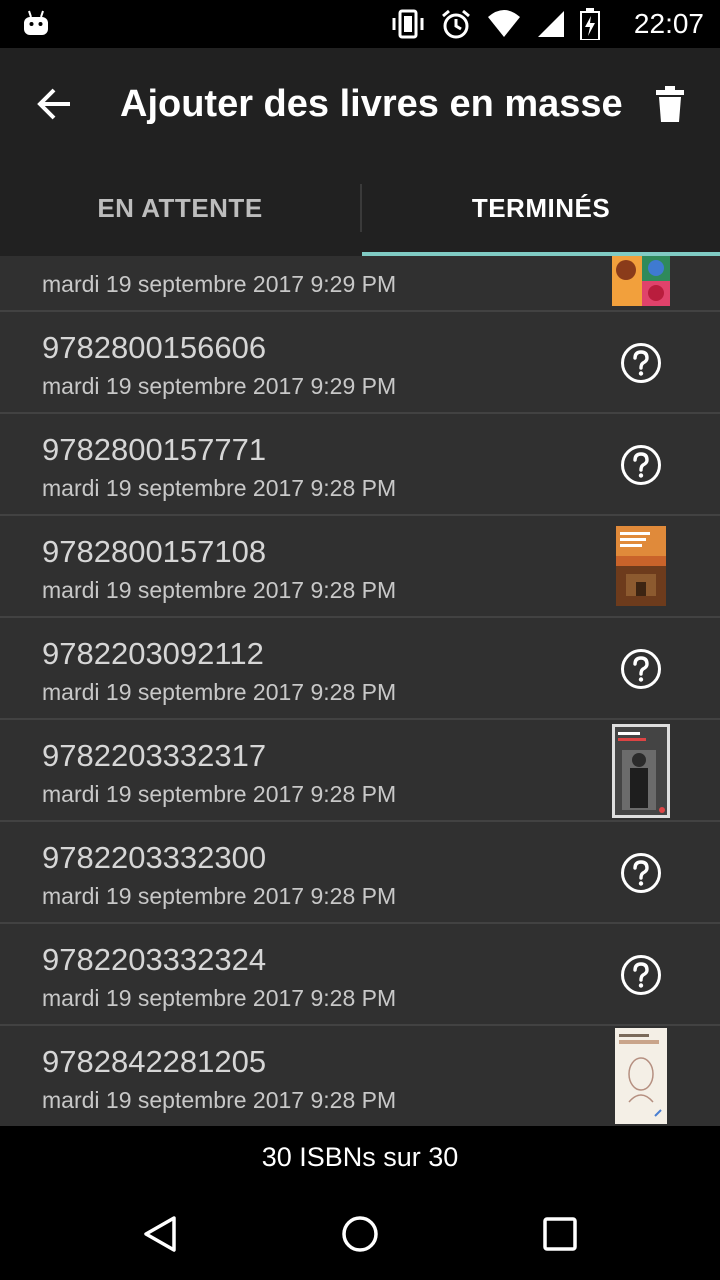  I want to click on app-bar: Ajouter des livres en masse, so click(360, 104).